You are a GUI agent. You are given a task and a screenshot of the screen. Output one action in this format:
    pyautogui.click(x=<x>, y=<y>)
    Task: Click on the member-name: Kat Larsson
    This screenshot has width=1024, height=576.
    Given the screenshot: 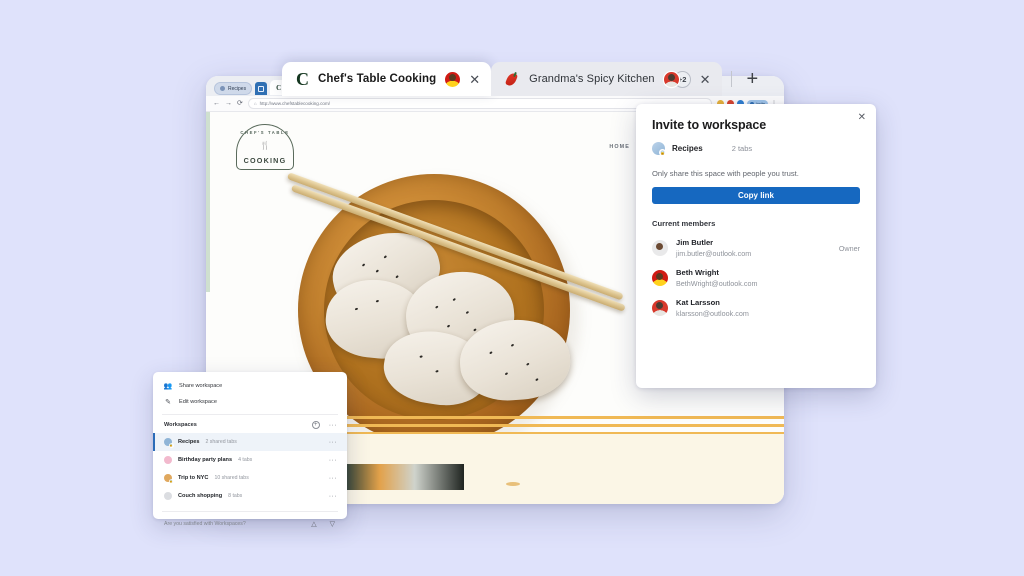 What is the action you would take?
    pyautogui.click(x=698, y=302)
    